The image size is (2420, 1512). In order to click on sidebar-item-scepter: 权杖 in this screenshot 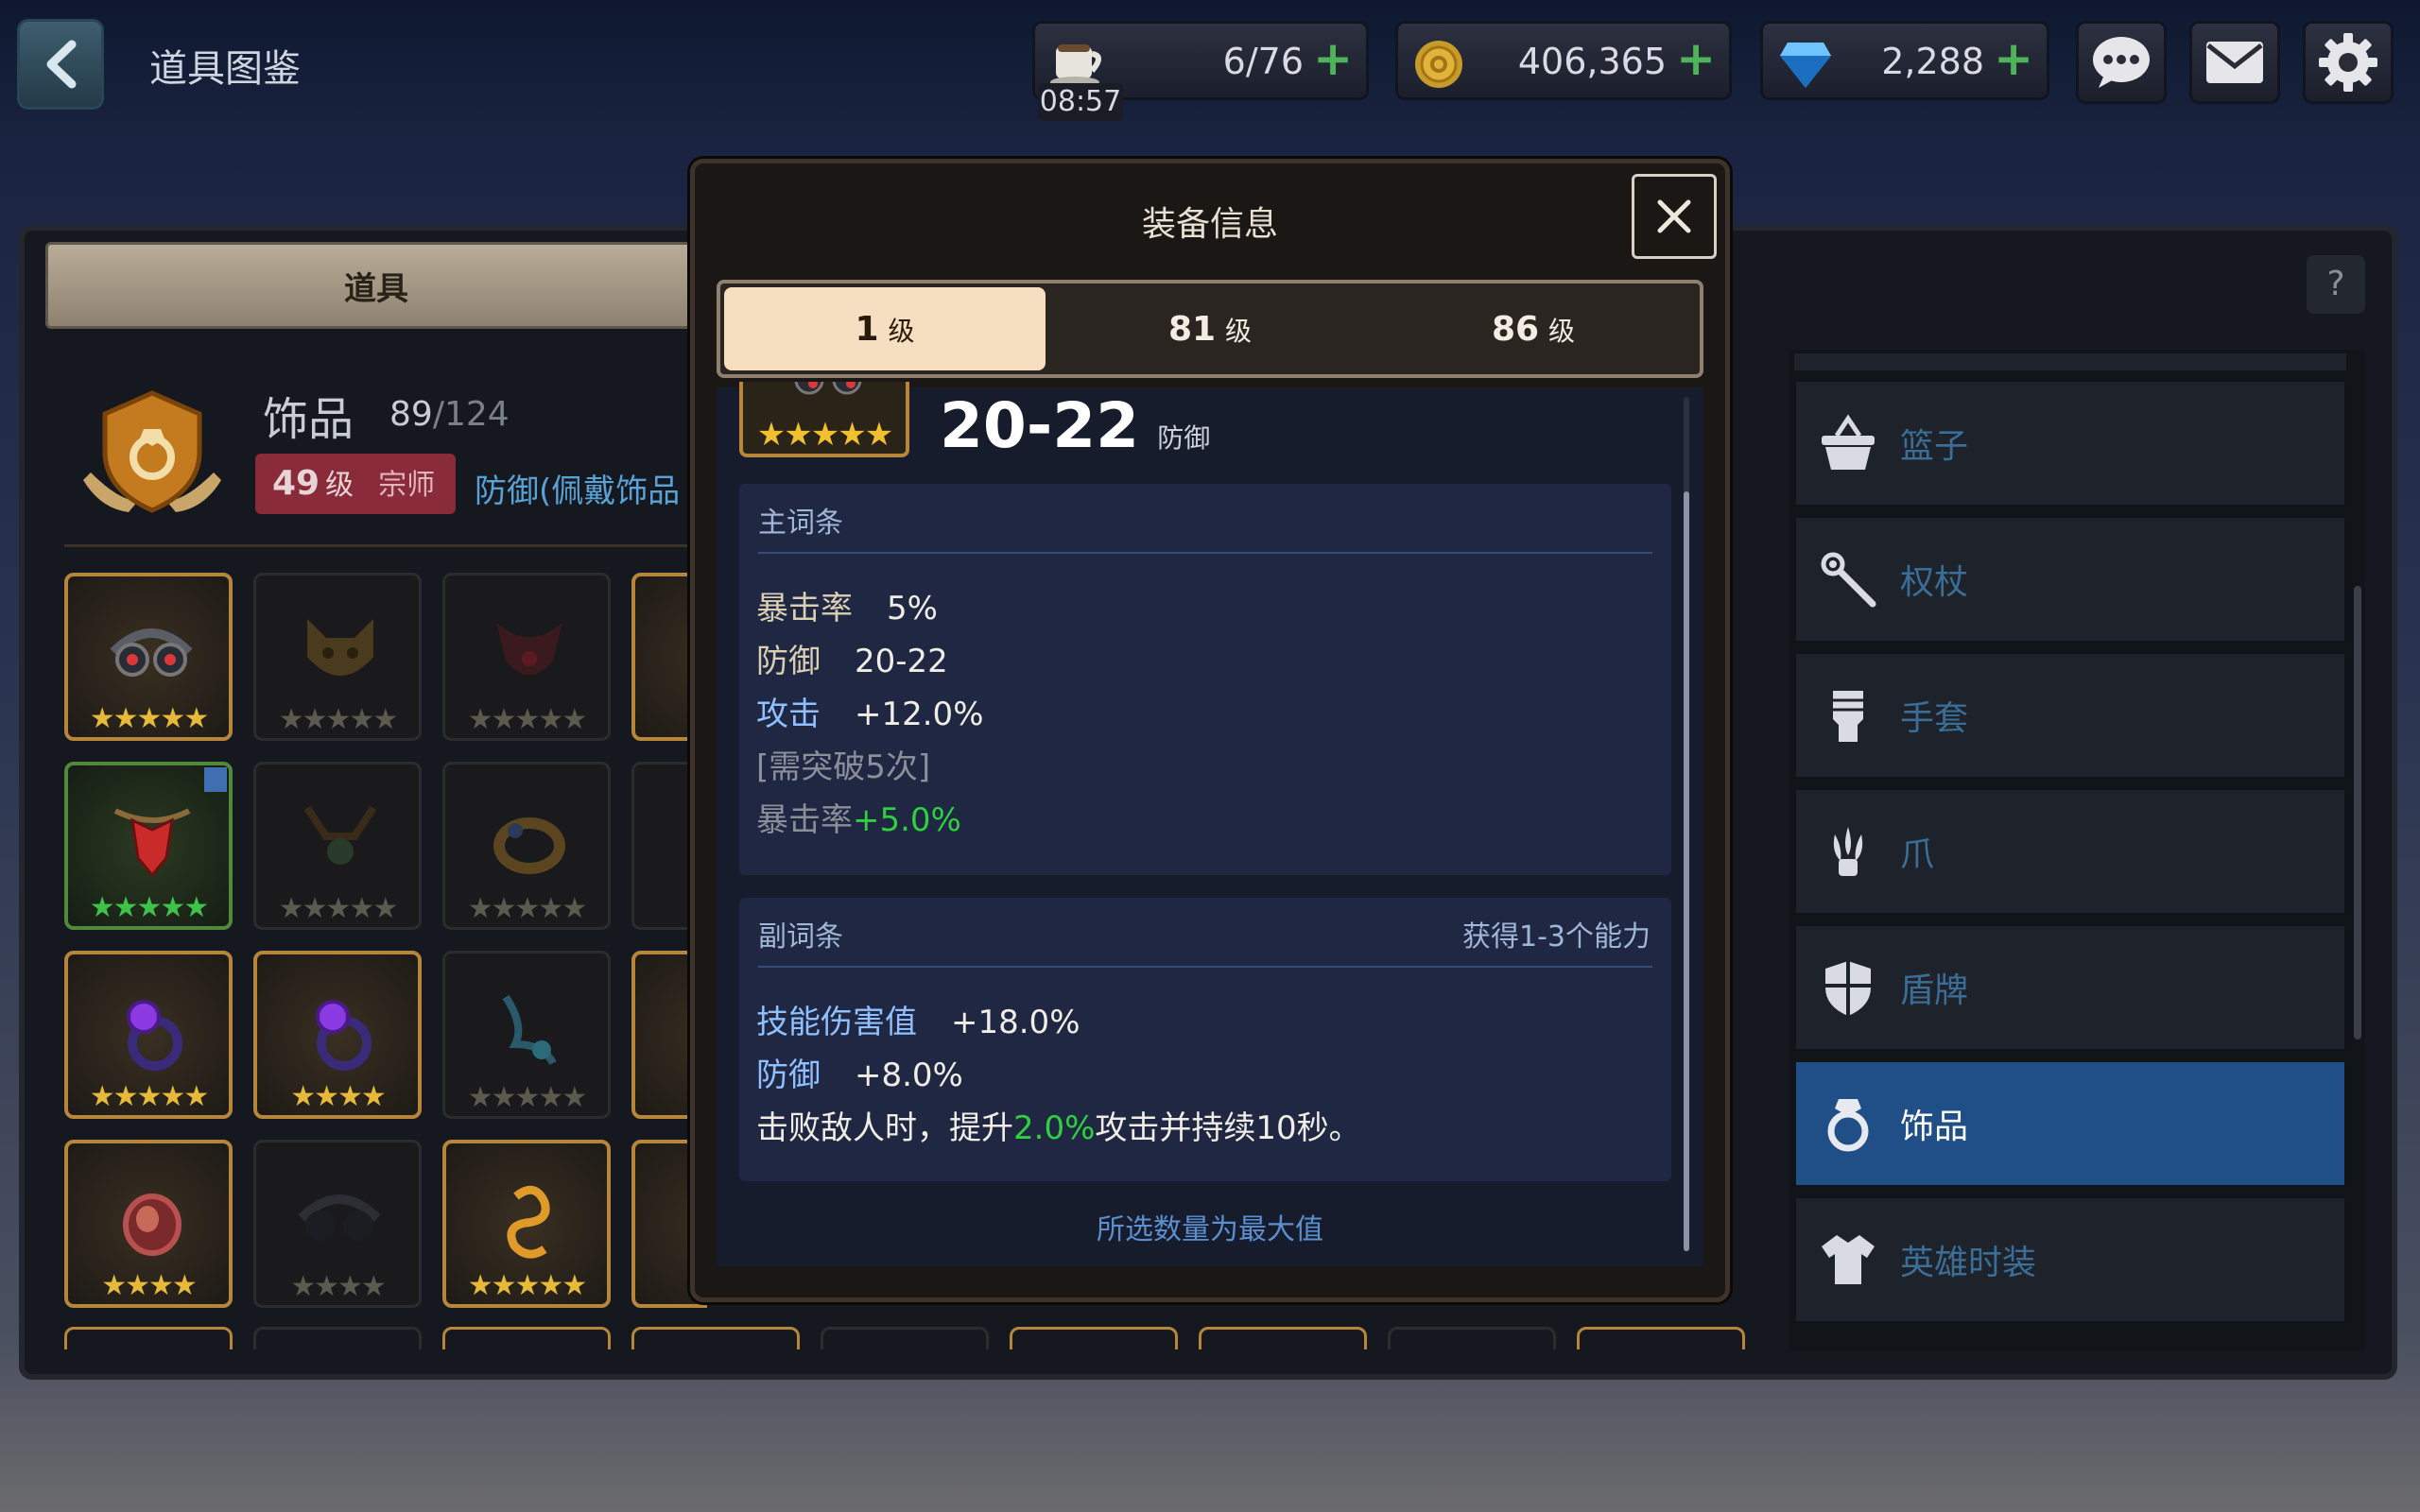, I will do `click(2070, 579)`.